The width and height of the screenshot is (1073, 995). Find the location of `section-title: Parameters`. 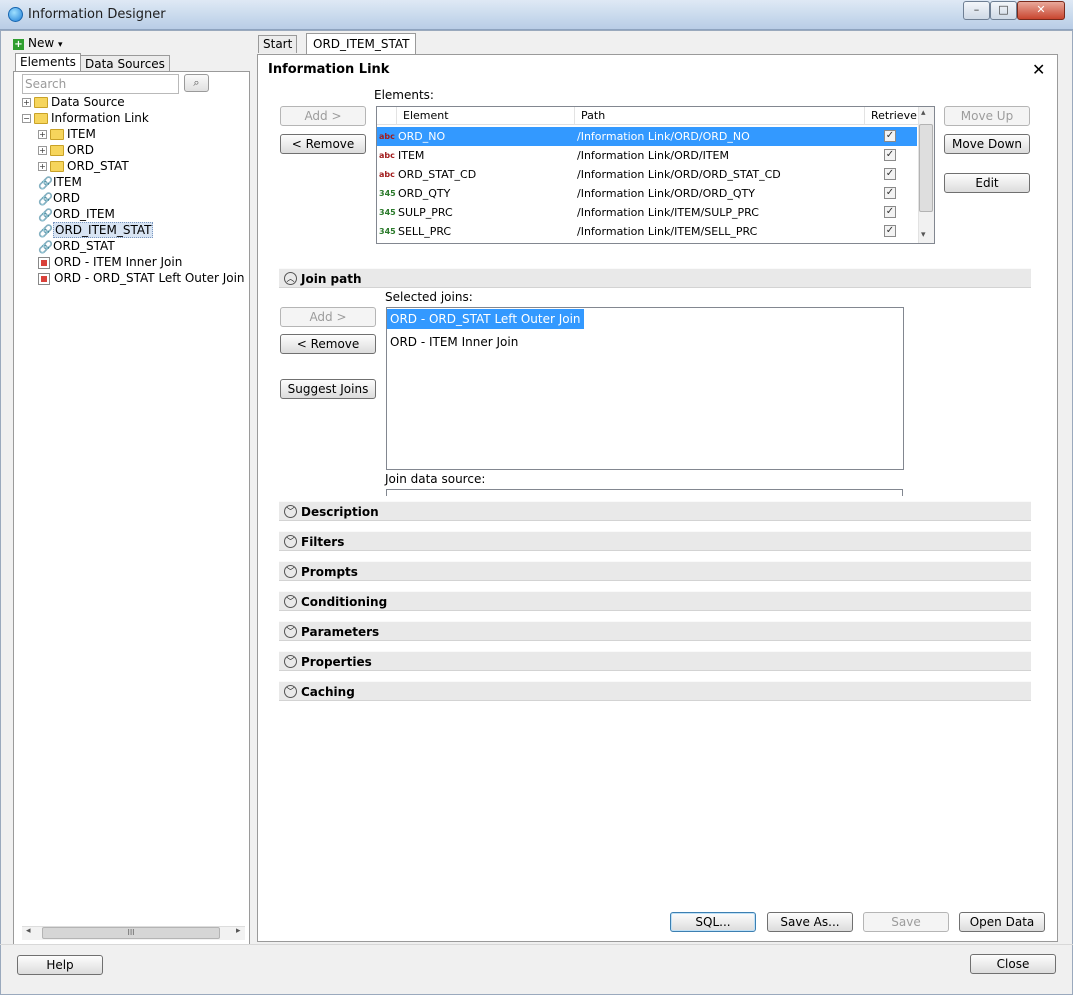

section-title: Parameters is located at coordinates (340, 632).